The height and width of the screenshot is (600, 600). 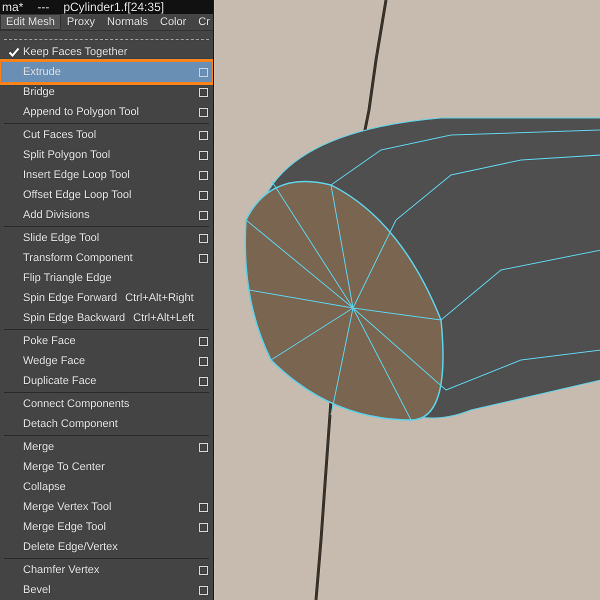 I want to click on menu-item-label: Bridge, so click(x=39, y=92).